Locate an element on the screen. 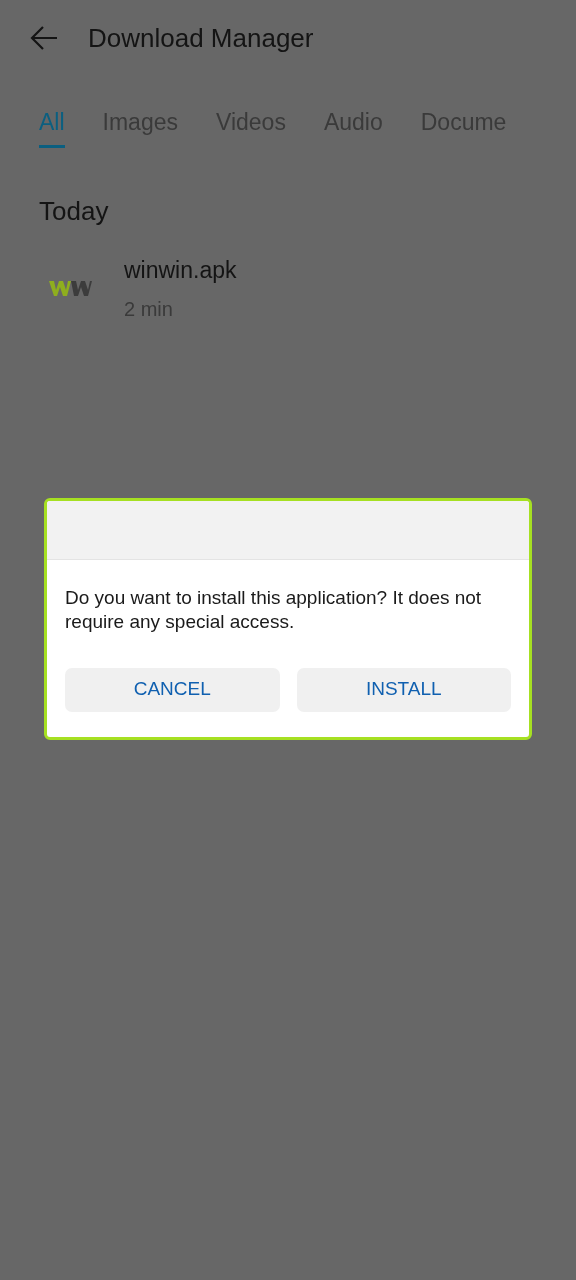  file-name: winwin.apk is located at coordinates (180, 270).